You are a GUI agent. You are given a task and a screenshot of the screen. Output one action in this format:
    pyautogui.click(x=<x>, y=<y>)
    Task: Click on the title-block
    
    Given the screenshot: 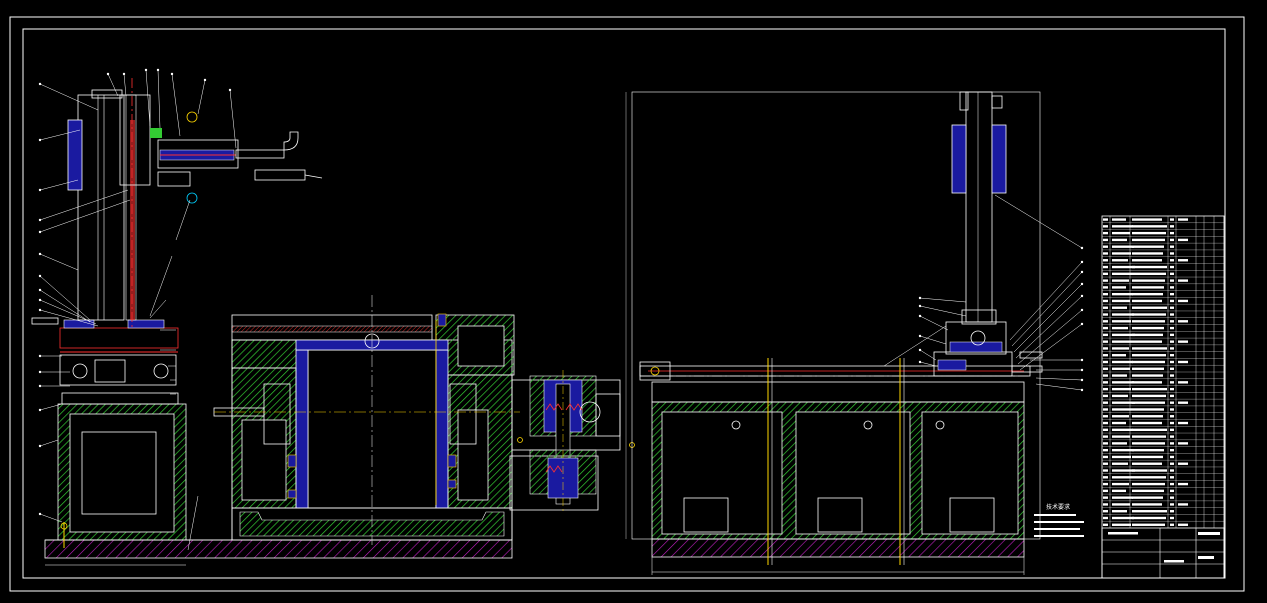 What is the action you would take?
    pyautogui.click(x=1163, y=553)
    